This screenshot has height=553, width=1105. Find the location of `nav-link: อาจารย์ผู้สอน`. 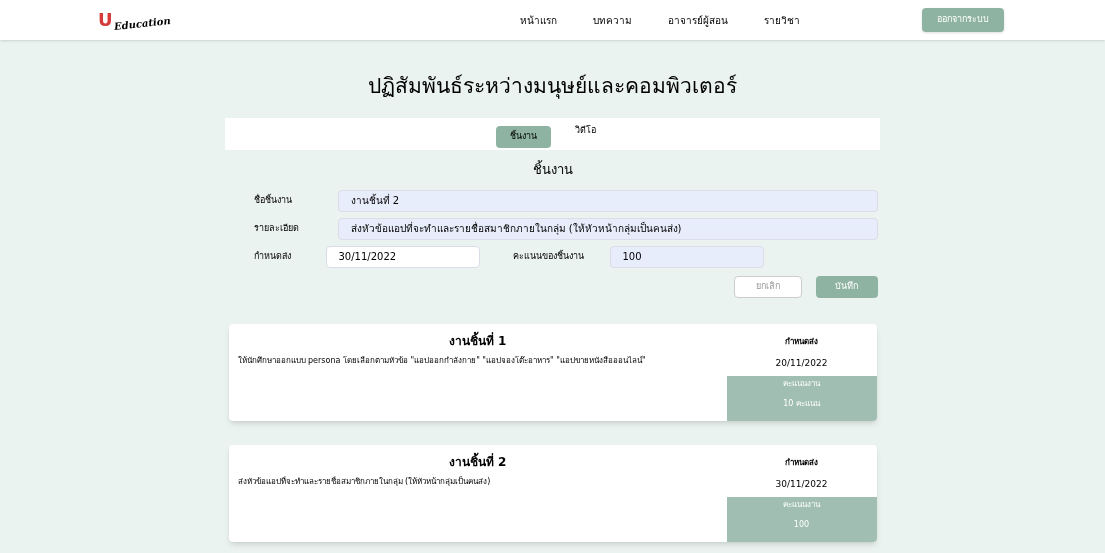

nav-link: อาจารย์ผู้สอน is located at coordinates (698, 20).